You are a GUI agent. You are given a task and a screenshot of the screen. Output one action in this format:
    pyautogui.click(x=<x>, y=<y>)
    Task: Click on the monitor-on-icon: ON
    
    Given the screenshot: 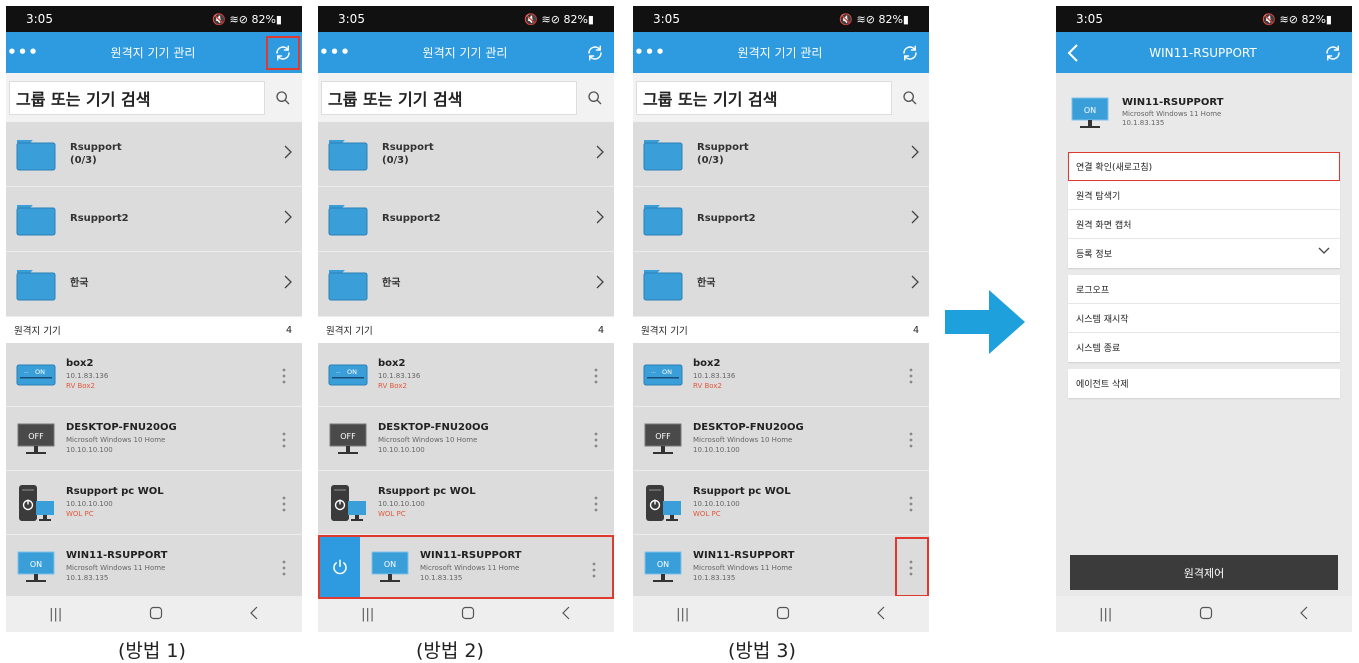 What is the action you would take?
    pyautogui.click(x=663, y=566)
    